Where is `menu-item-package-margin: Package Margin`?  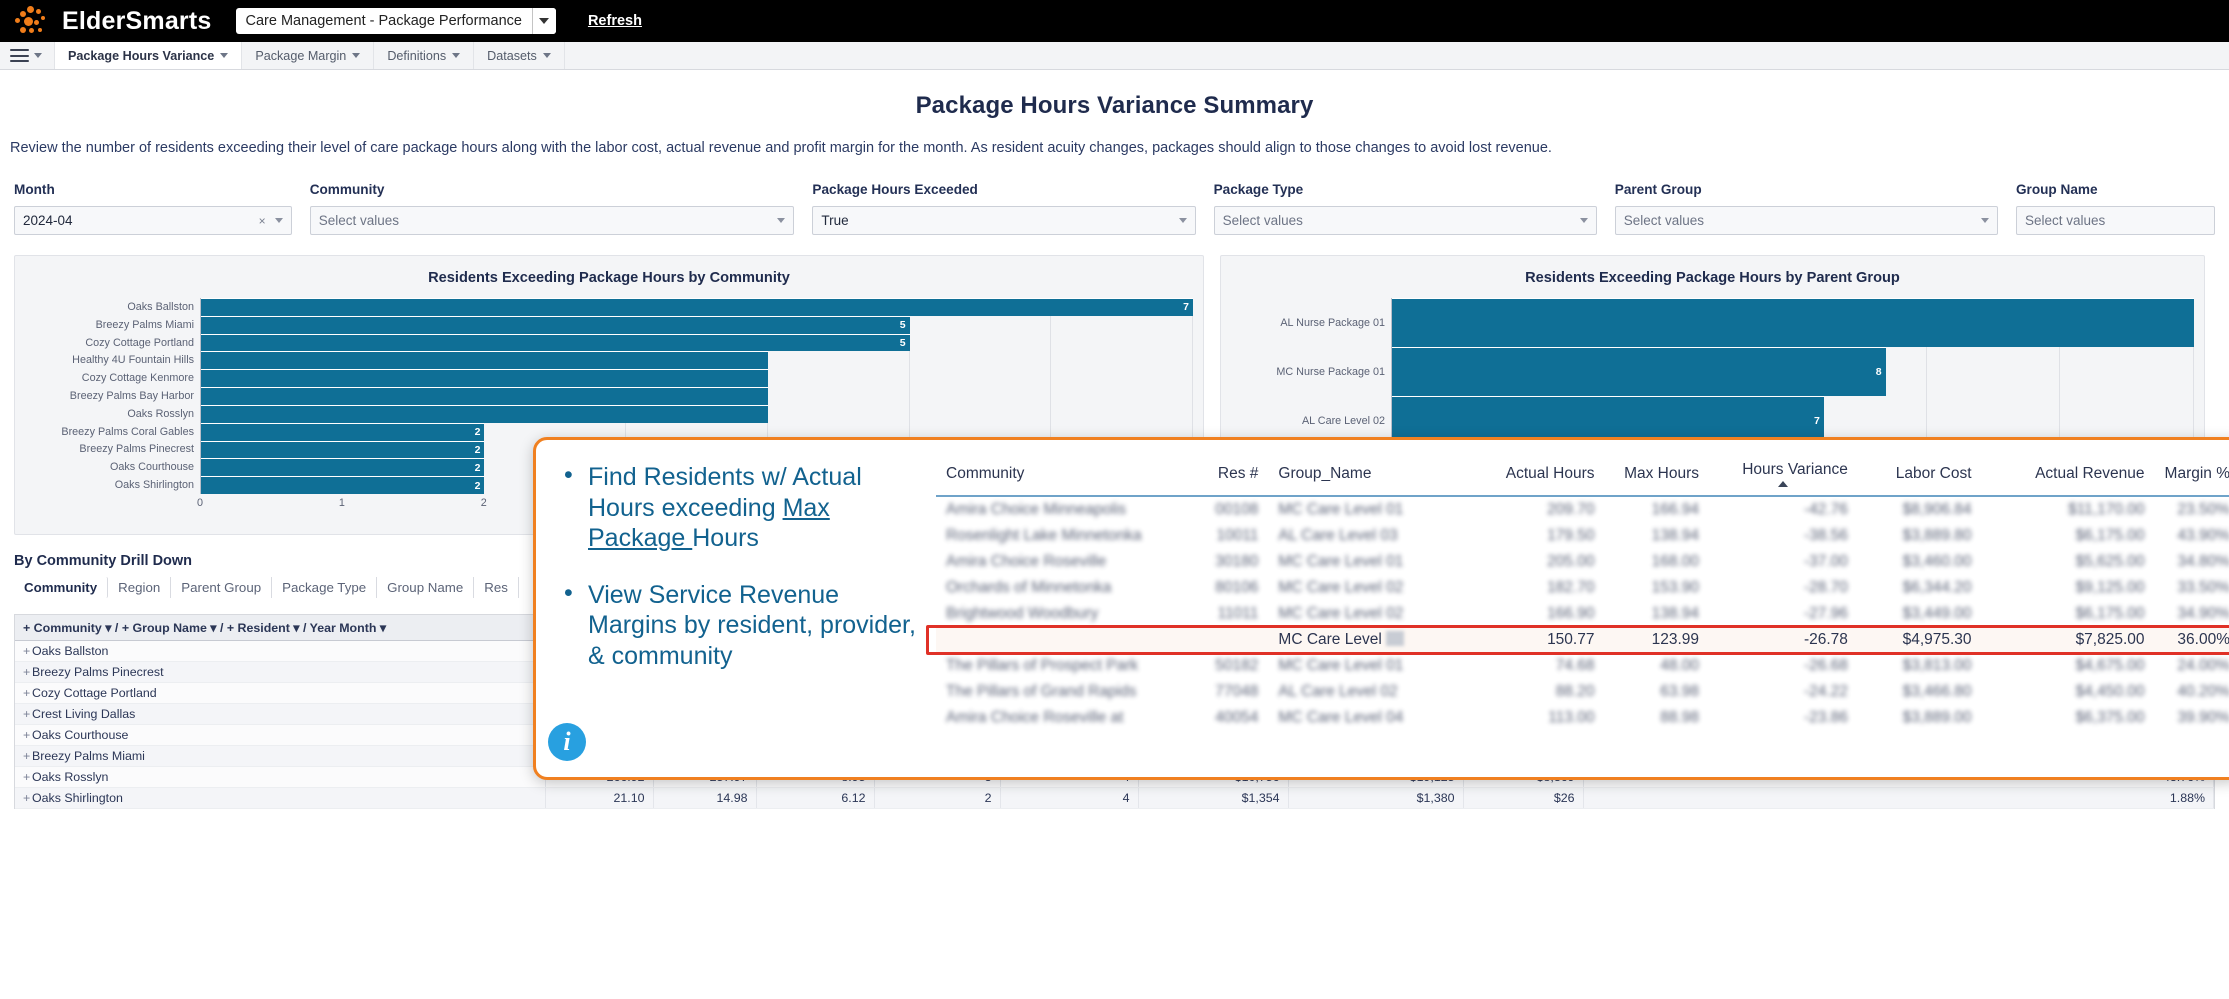
menu-item-package-margin: Package Margin is located at coordinates (308, 55).